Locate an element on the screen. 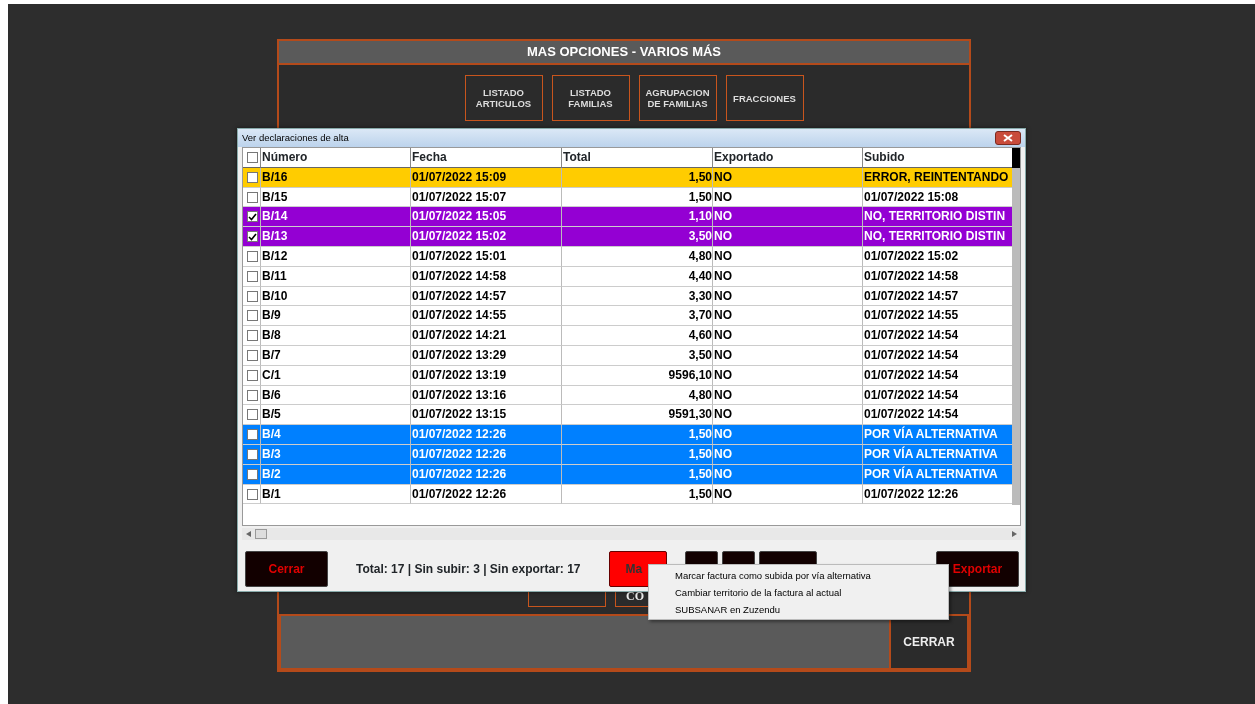  table-cell: 3,70 is located at coordinates (637, 316).